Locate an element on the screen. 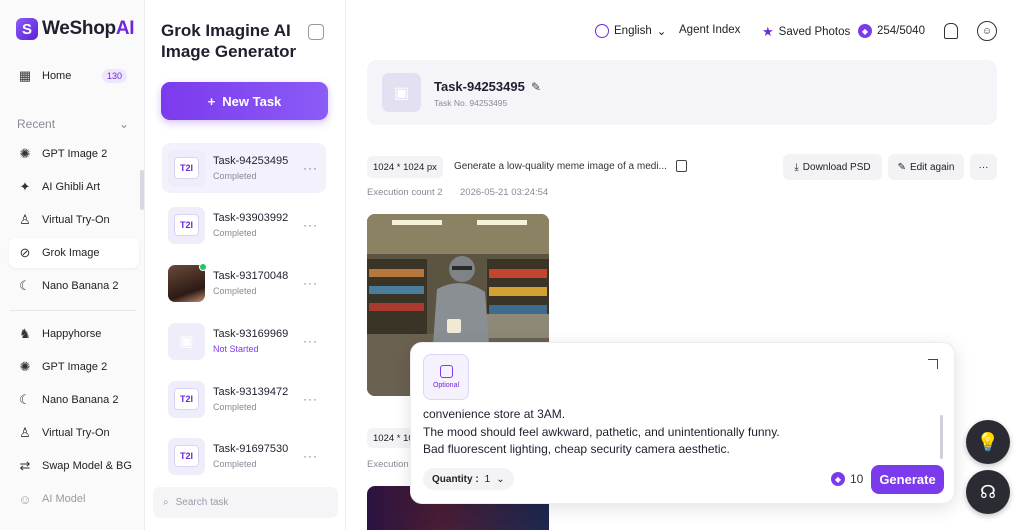 The height and width of the screenshot is (530, 1024). sidebar-item-ai-ghibli-art: ✦ AI Ghibli Art is located at coordinates (74, 187).